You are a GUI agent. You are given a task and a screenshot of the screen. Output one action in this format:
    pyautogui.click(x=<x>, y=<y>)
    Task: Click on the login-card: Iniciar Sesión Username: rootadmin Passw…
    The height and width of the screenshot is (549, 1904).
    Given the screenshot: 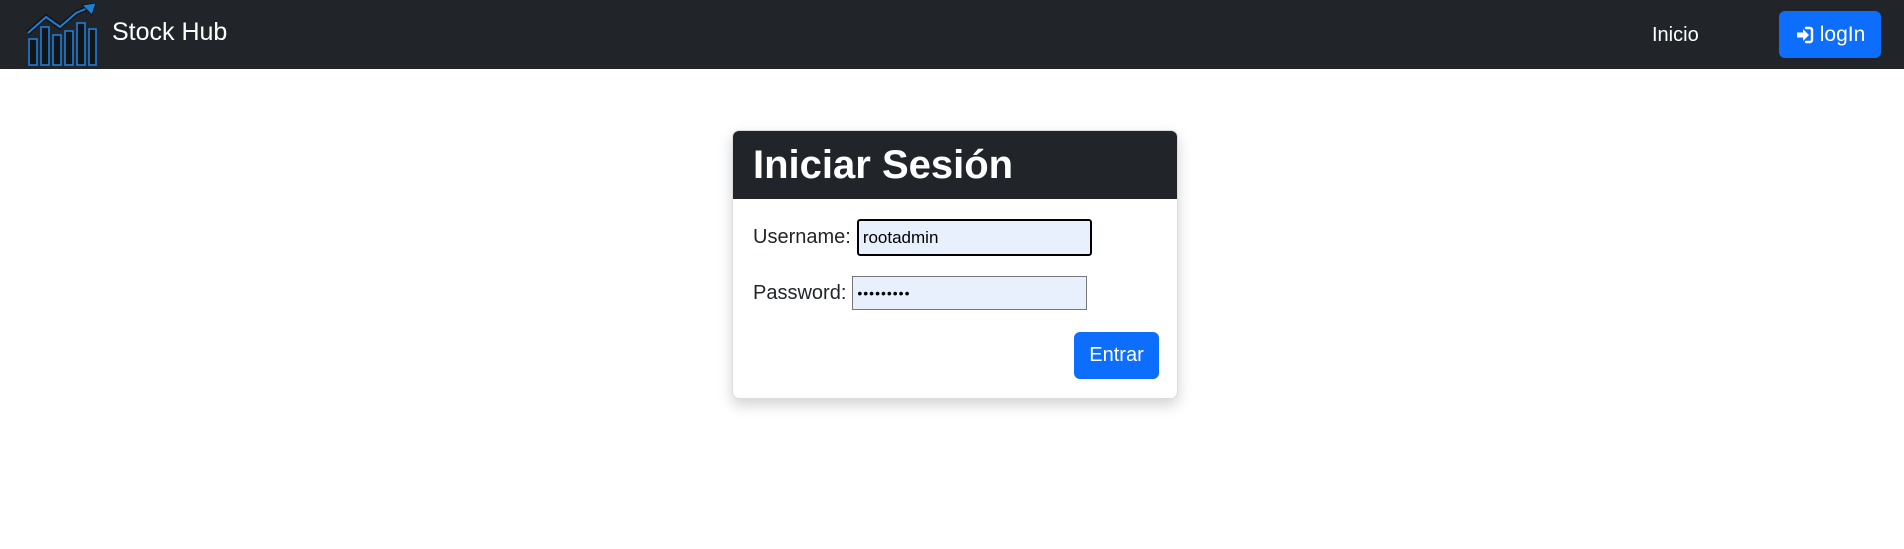 What is the action you would take?
    pyautogui.click(x=955, y=264)
    